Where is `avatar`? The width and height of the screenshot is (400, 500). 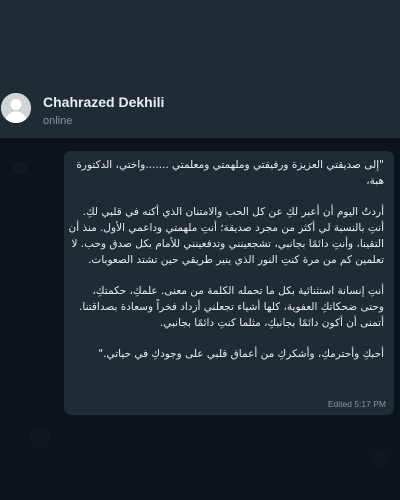
avatar is located at coordinates (16, 108).